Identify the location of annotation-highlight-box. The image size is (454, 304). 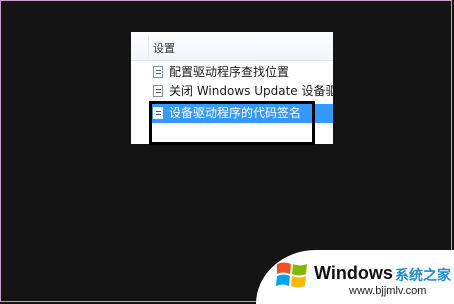
(232, 123).